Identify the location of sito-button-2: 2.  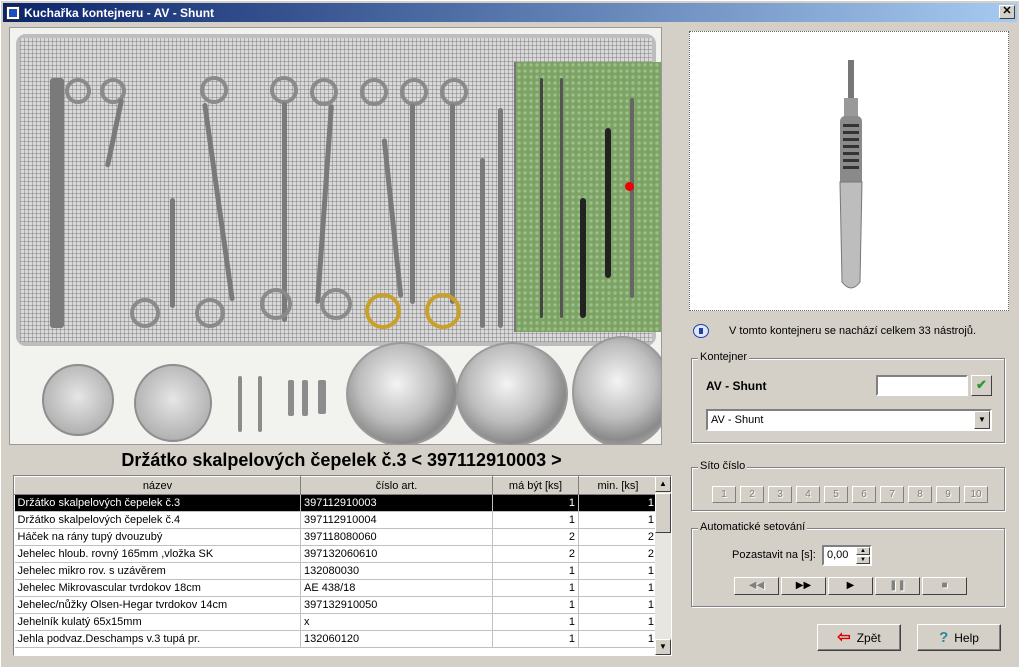
(752, 494).